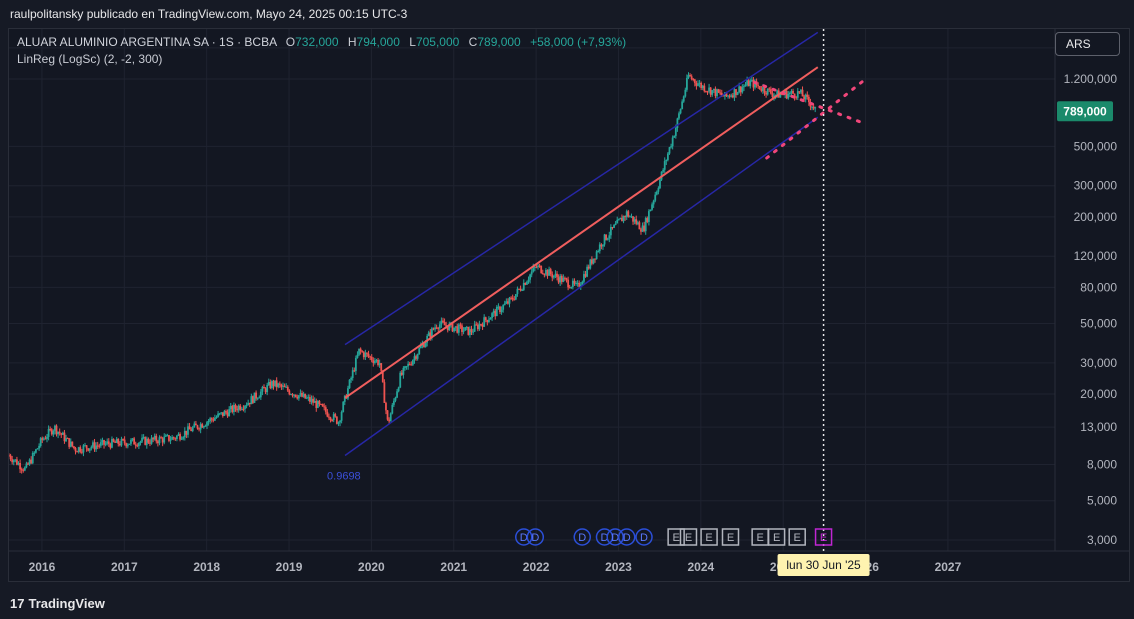 The width and height of the screenshot is (1134, 619). I want to click on low-label: L, so click(412, 42).